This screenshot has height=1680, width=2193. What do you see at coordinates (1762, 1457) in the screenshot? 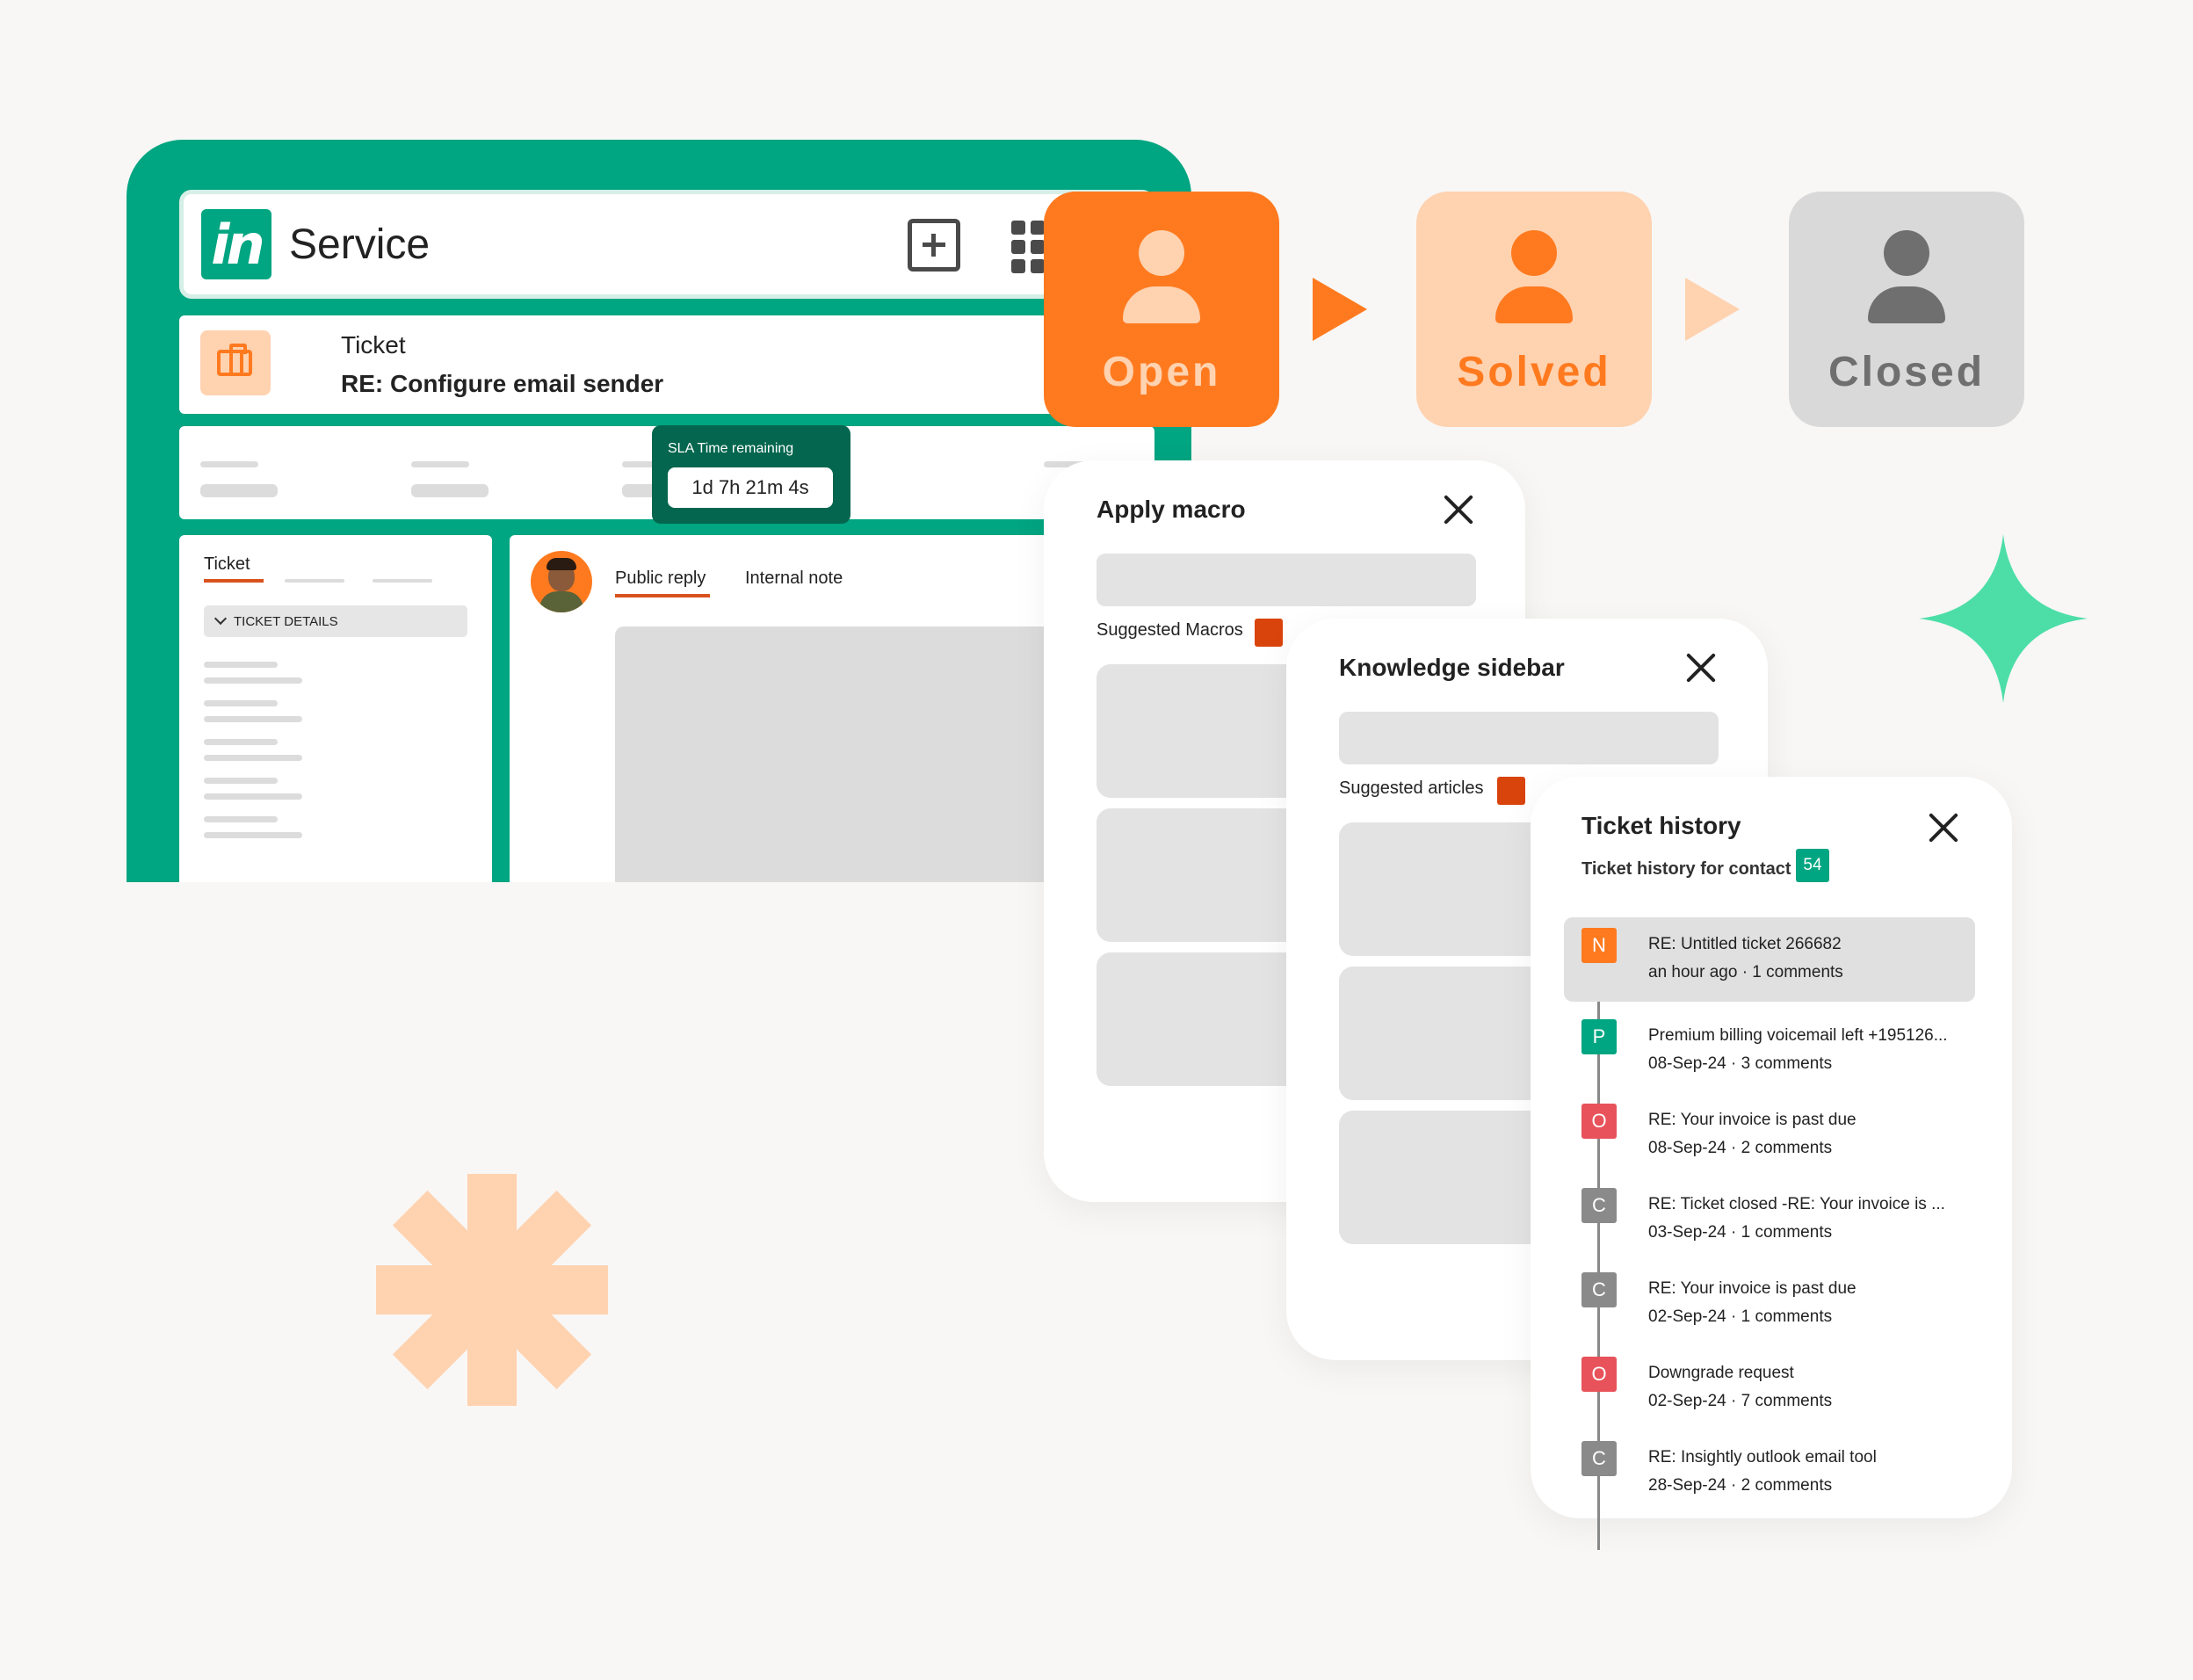
I see `history-item-title: RE: Insightly outlook email tool` at bounding box center [1762, 1457].